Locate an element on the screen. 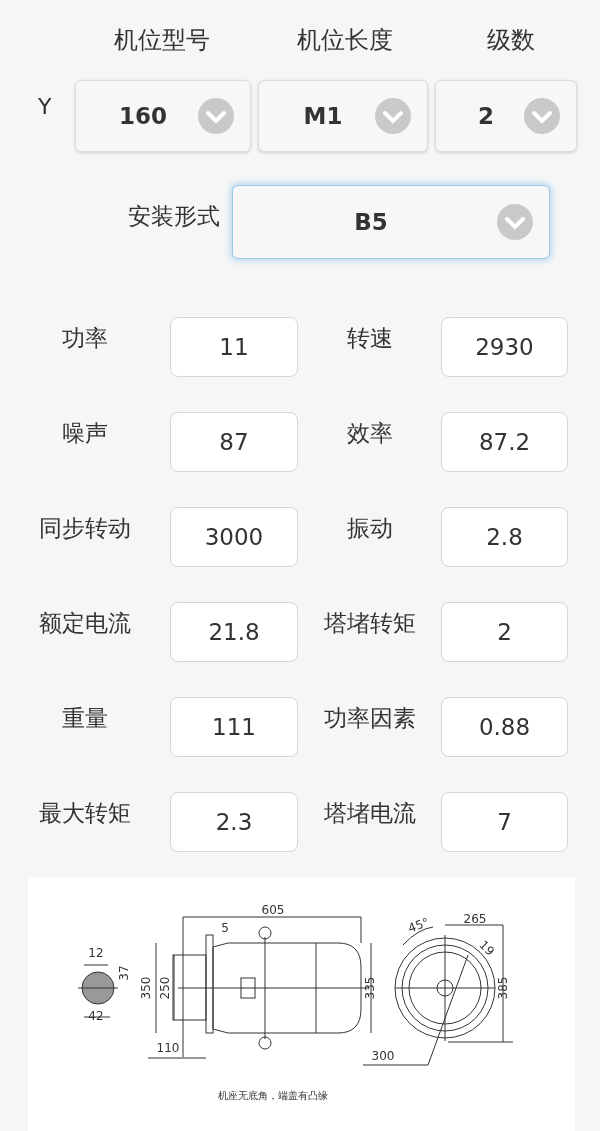 This screenshot has height=1131, width=600. drawing-caption: 机座无底角，端盖有凸缘 is located at coordinates (273, 1095).